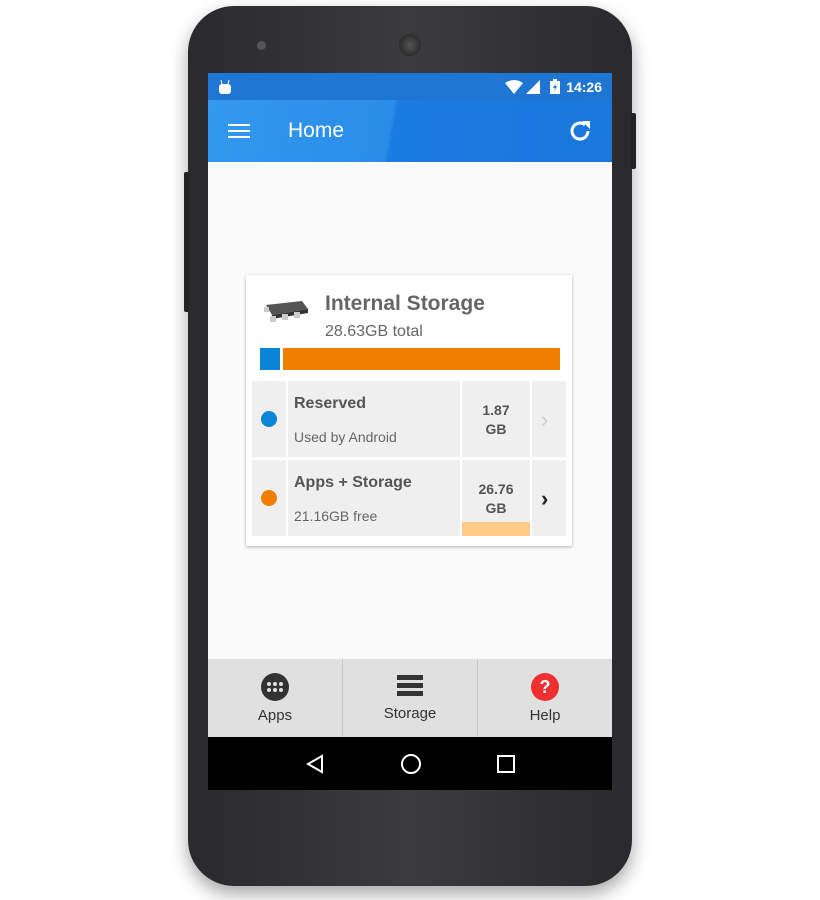 This screenshot has height=900, width=820. I want to click on battery-charging-icon, so click(555, 86).